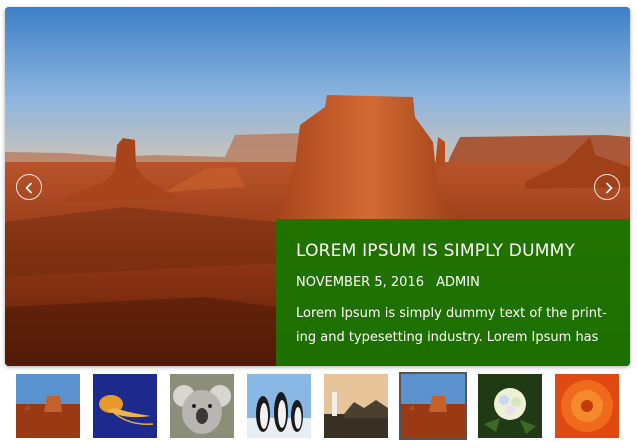 This screenshot has height=448, width=637. I want to click on next-slide-button, so click(607, 187).